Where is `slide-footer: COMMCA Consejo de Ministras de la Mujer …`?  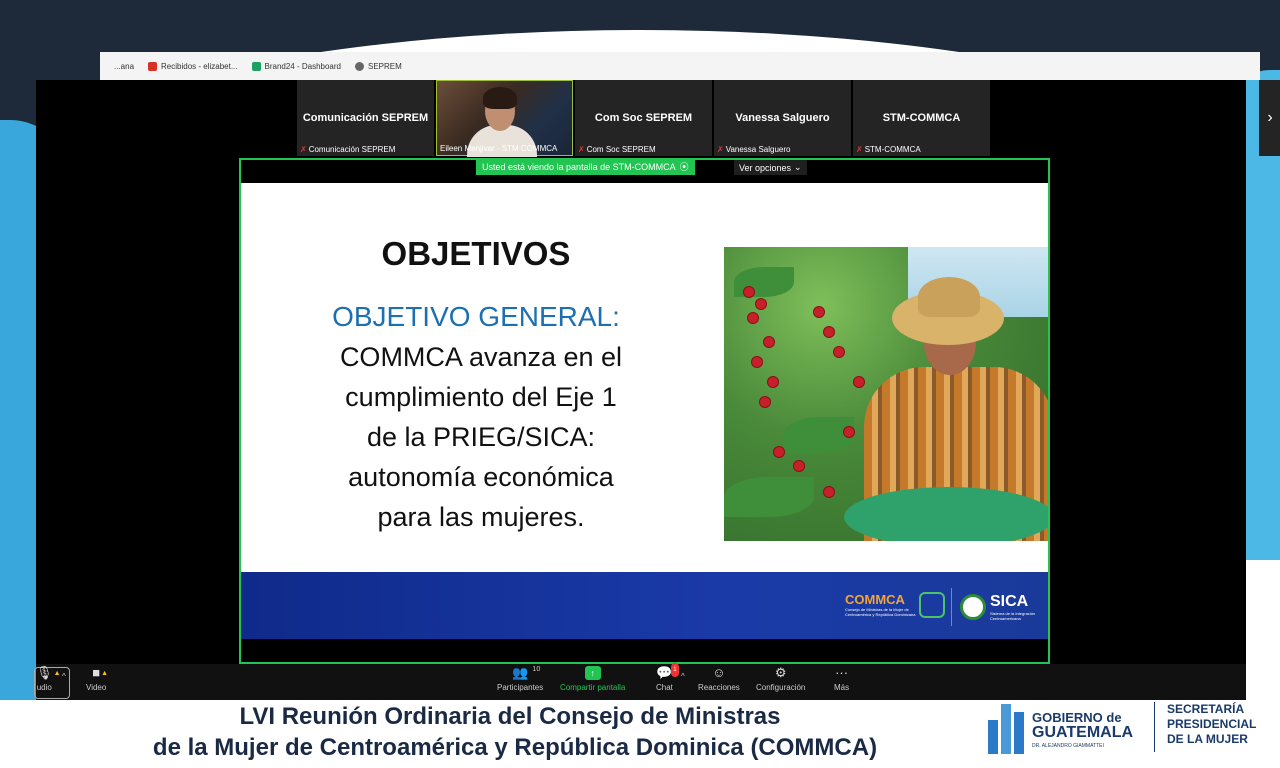
slide-footer: COMMCA Consejo de Ministras de la Mujer … is located at coordinates (644, 605).